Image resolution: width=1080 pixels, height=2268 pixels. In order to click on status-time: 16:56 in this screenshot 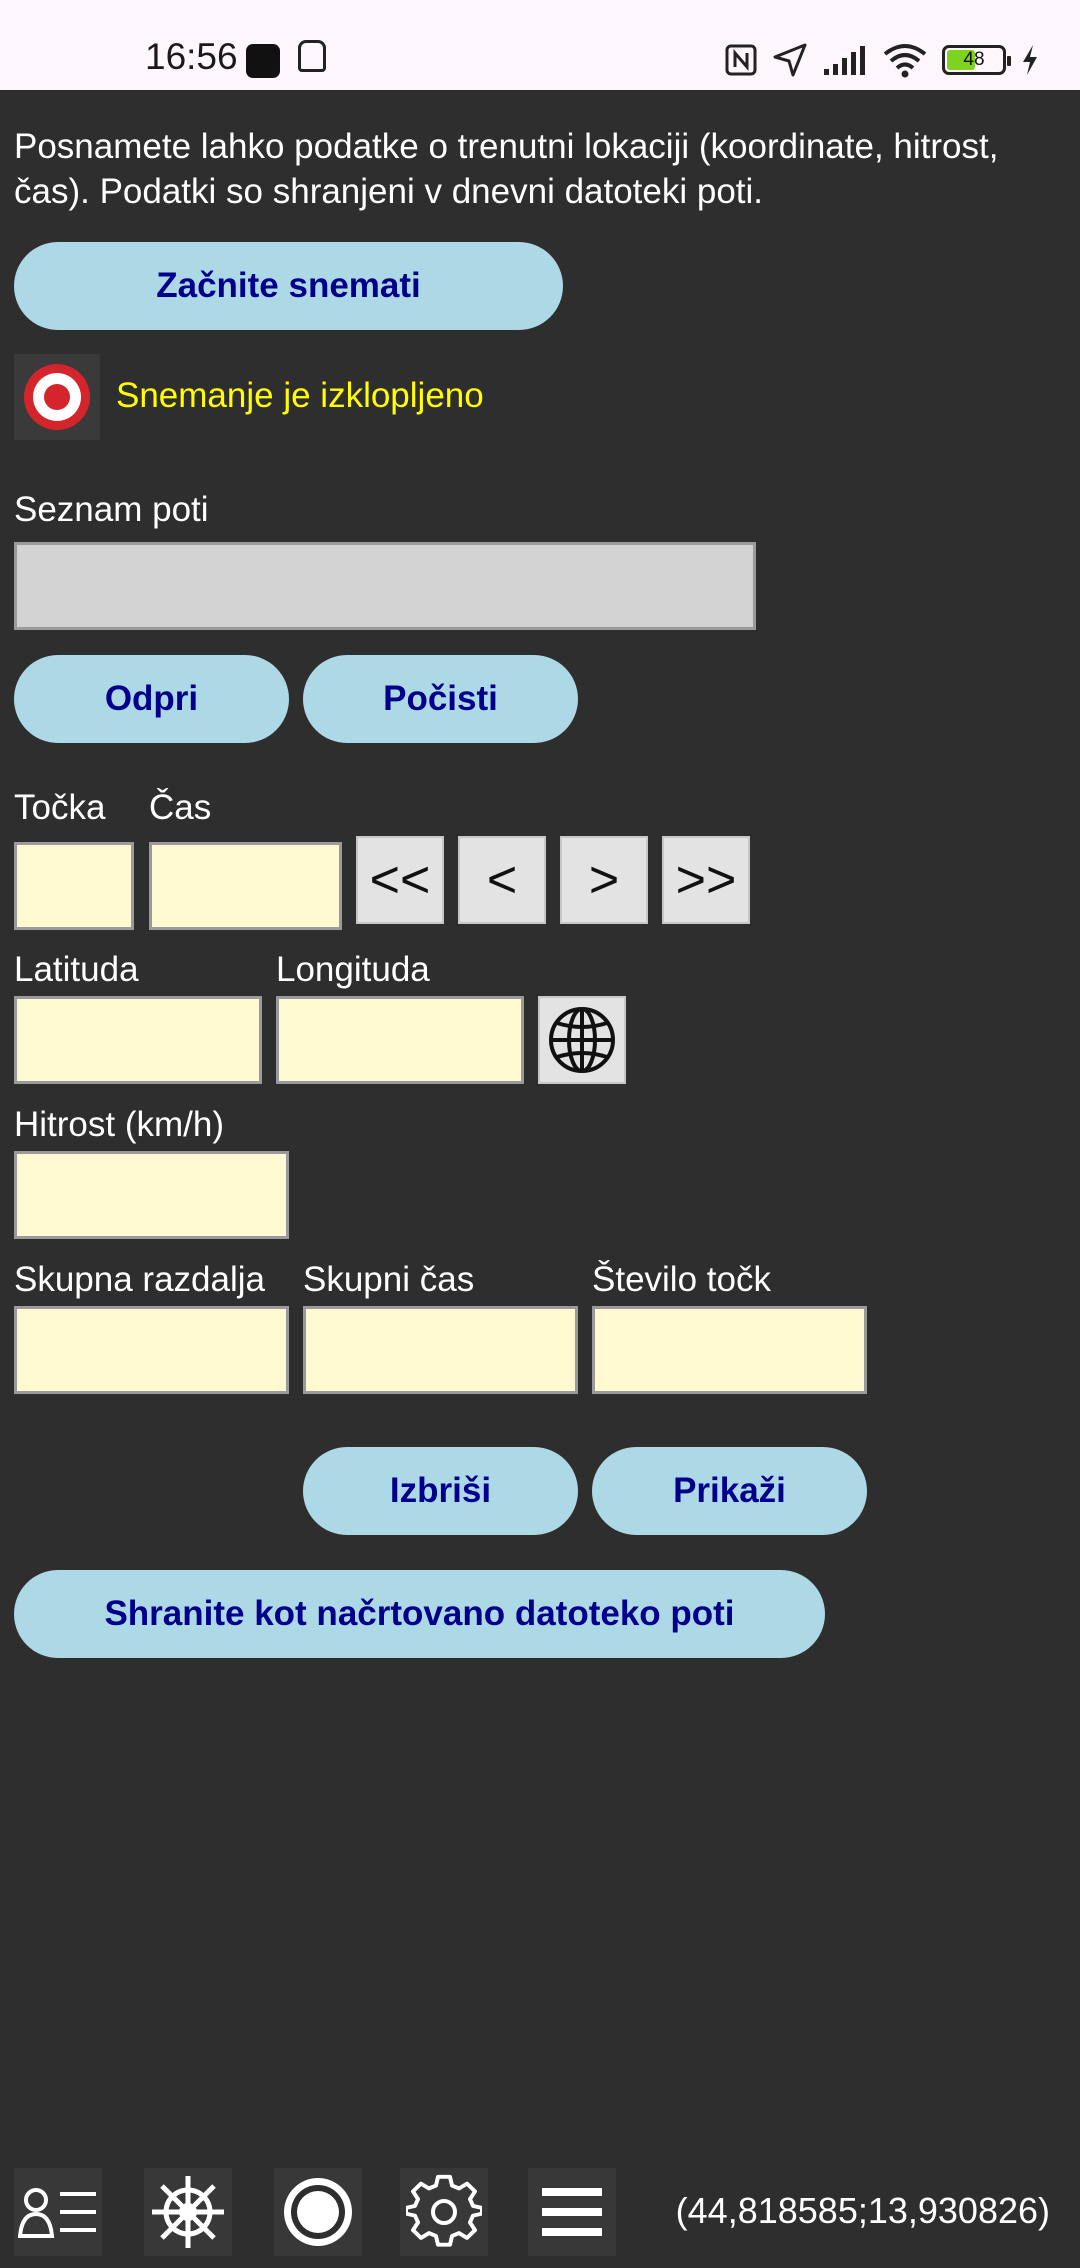, I will do `click(191, 56)`.